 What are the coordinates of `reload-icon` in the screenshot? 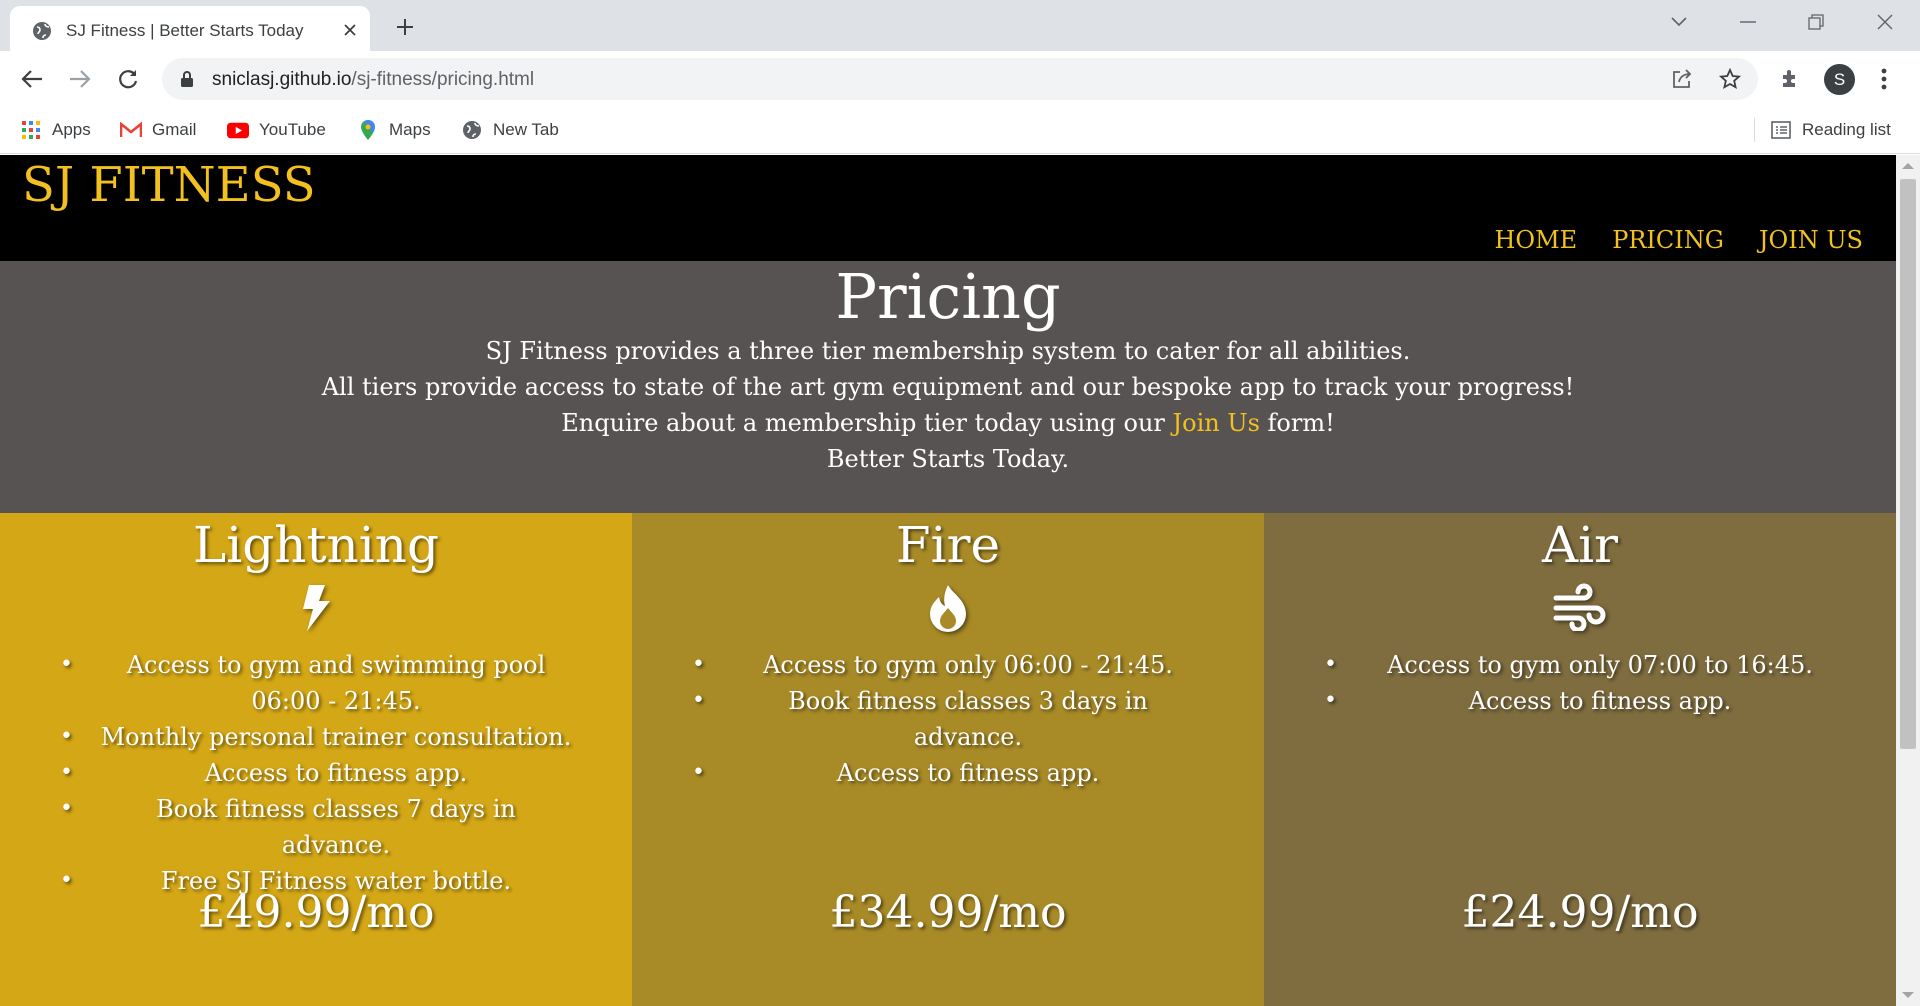 It's located at (128, 79).